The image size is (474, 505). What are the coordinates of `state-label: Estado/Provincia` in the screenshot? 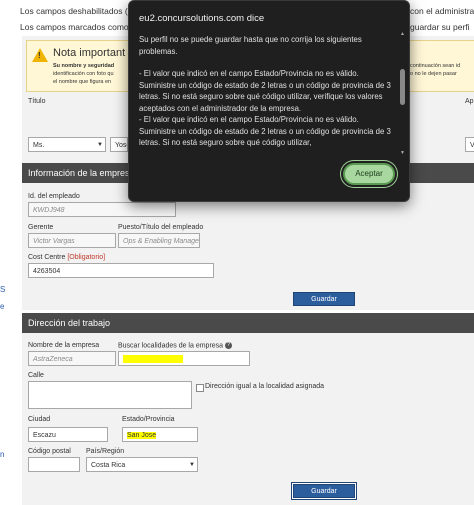 It's located at (148, 419).